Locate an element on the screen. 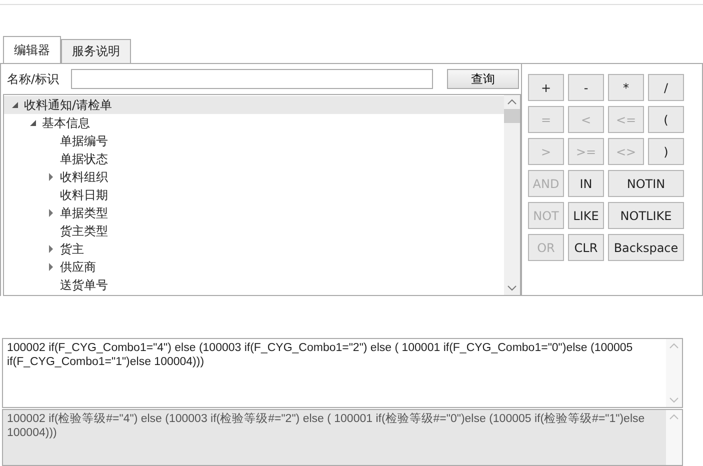 The height and width of the screenshot is (466, 703). operator-button: IN is located at coordinates (586, 183).